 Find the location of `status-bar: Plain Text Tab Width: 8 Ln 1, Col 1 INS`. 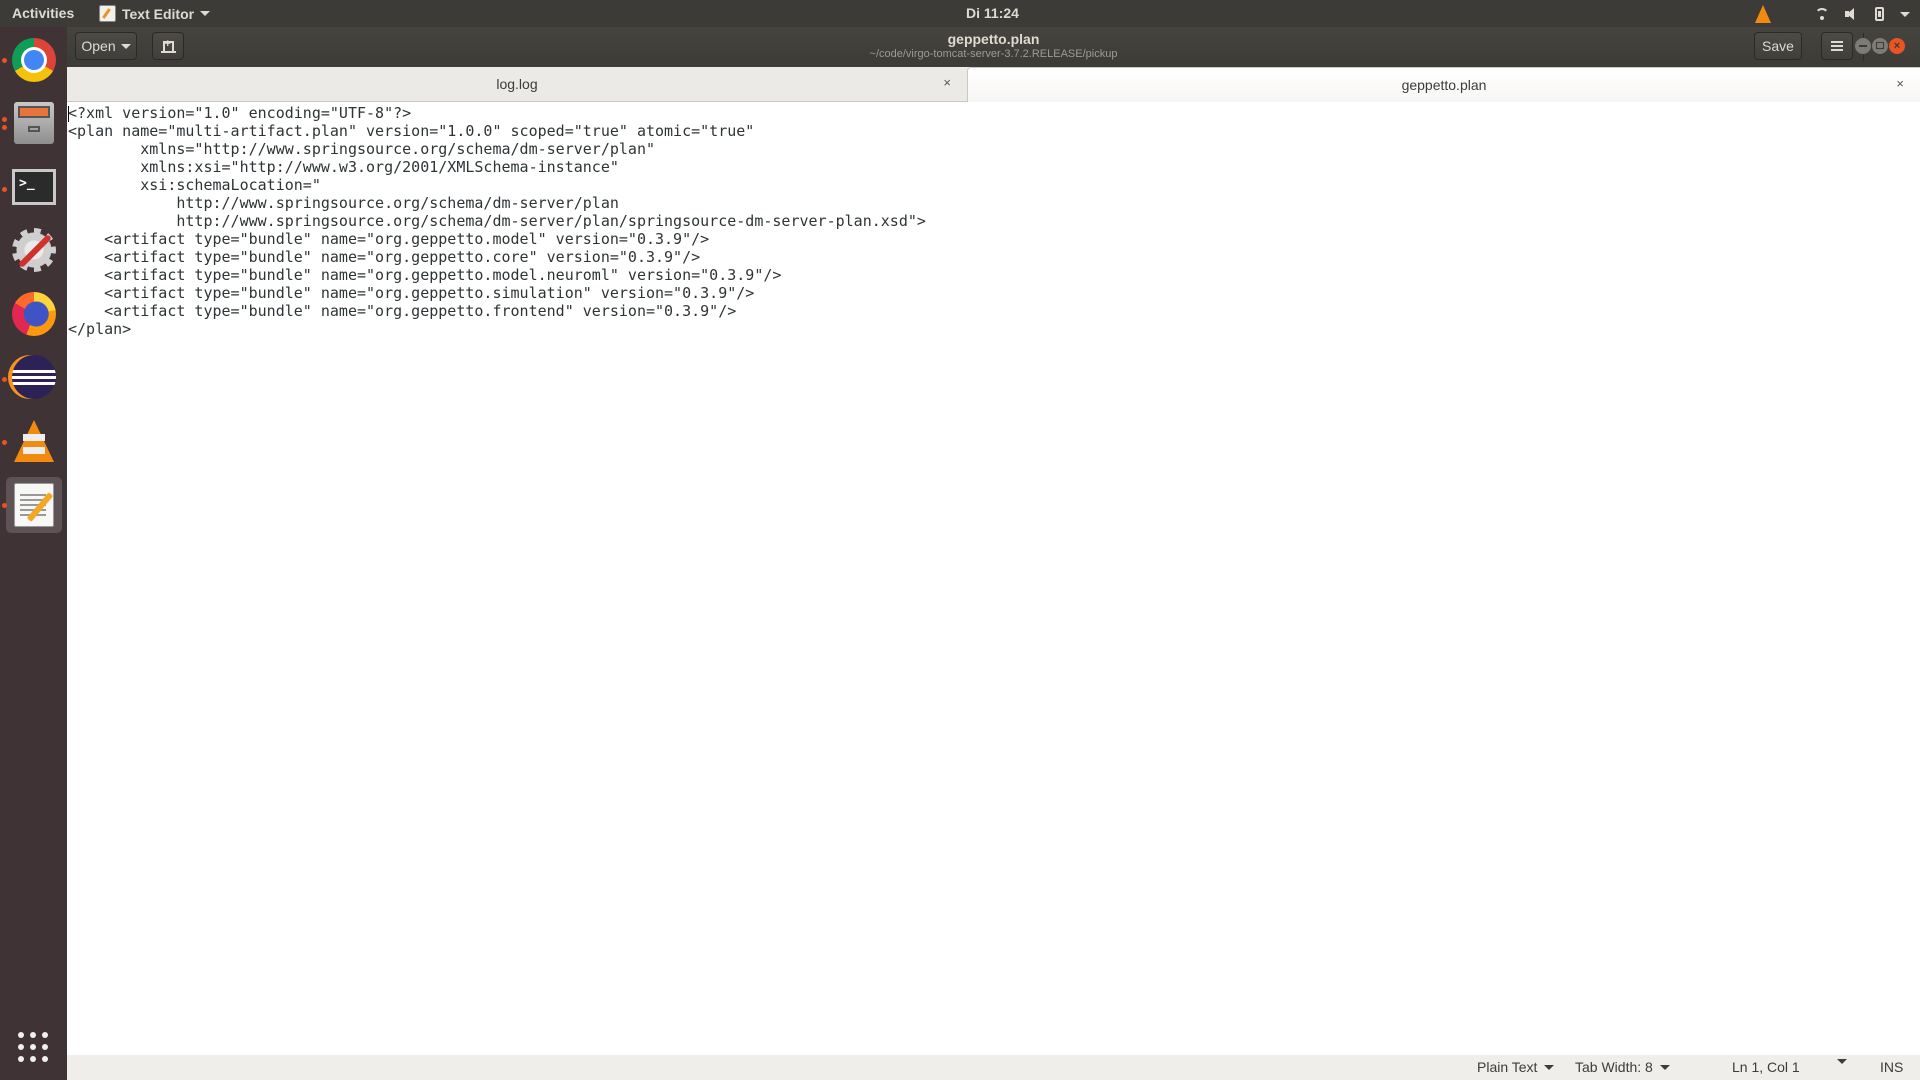

status-bar: Plain Text Tab Width: 8 Ln 1, Col 1 INS is located at coordinates (993, 1067).